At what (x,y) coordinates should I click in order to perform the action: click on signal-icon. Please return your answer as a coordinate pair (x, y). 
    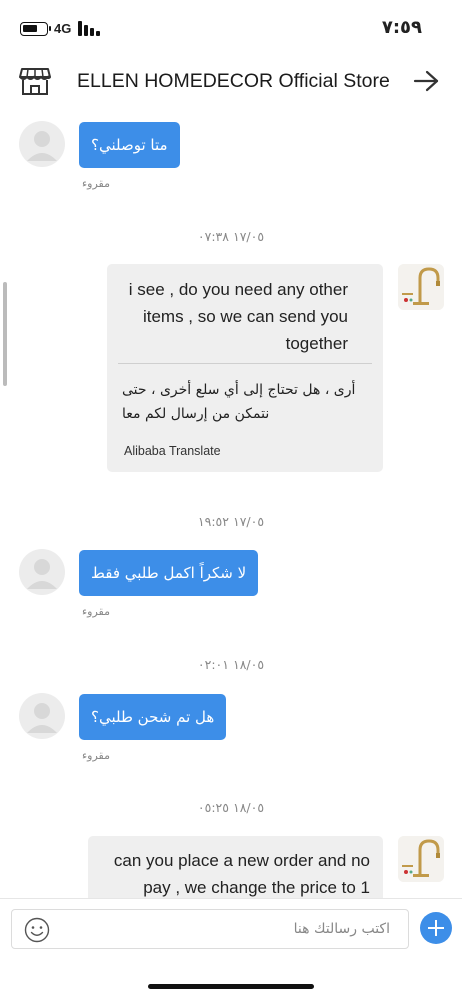
    Looking at the image, I should click on (90, 28).